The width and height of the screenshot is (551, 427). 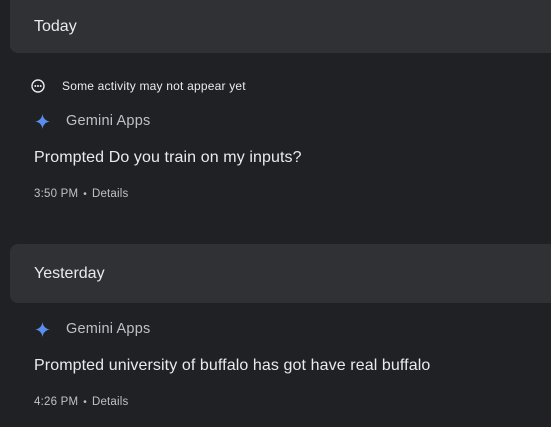 What do you see at coordinates (154, 86) in the screenshot?
I see `notice-text: Some activity may not appear yet` at bounding box center [154, 86].